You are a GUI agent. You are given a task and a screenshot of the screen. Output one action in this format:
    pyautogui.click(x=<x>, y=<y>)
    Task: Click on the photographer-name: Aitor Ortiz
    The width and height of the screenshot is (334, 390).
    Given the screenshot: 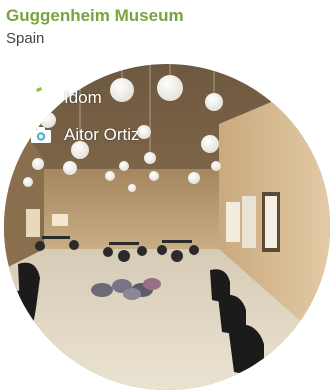 What is the action you would take?
    pyautogui.click(x=102, y=134)
    